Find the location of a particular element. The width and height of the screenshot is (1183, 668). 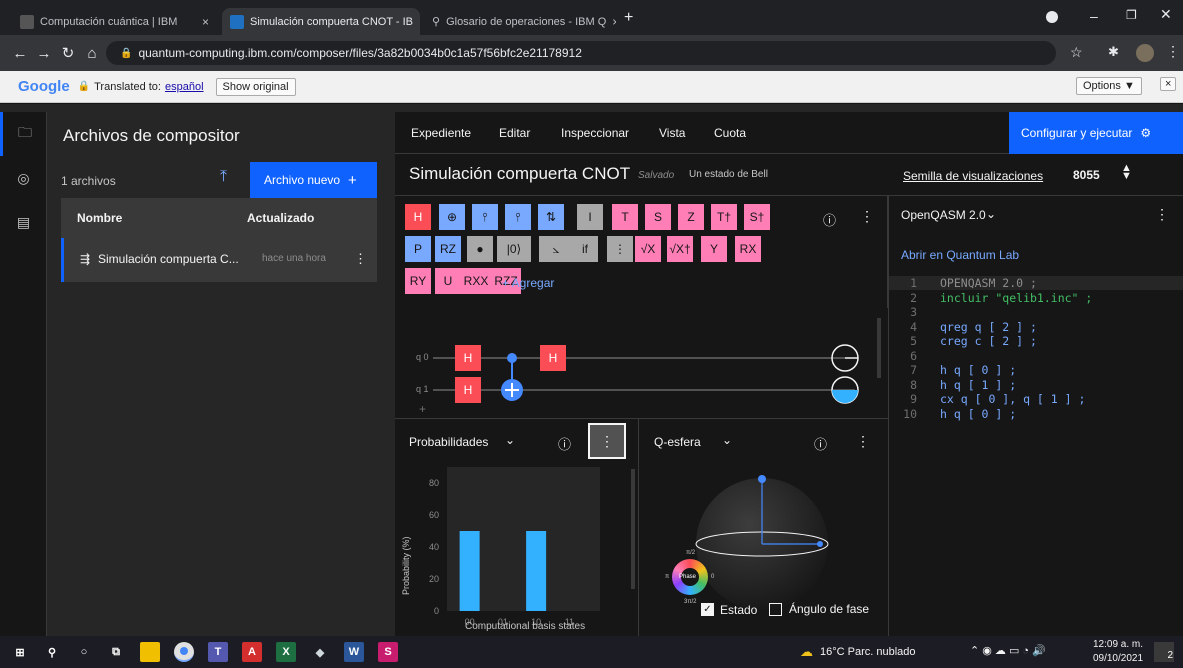

code-line: 10 h q [ 0 ] ; is located at coordinates (1036, 414).